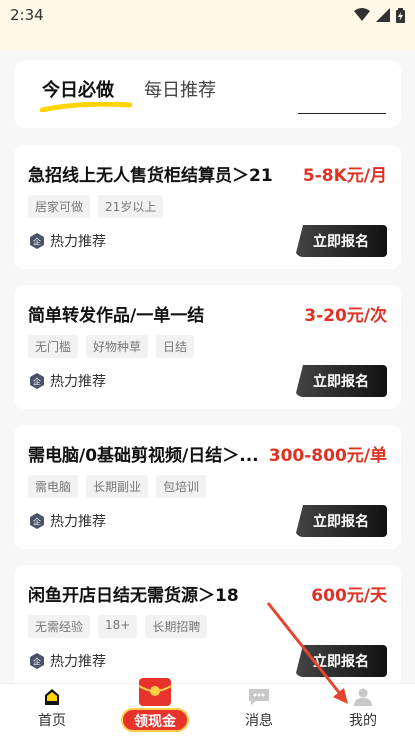 Image resolution: width=415 pixels, height=738 pixels. What do you see at coordinates (117, 346) in the screenshot?
I see `job-tag: 好物种草` at bounding box center [117, 346].